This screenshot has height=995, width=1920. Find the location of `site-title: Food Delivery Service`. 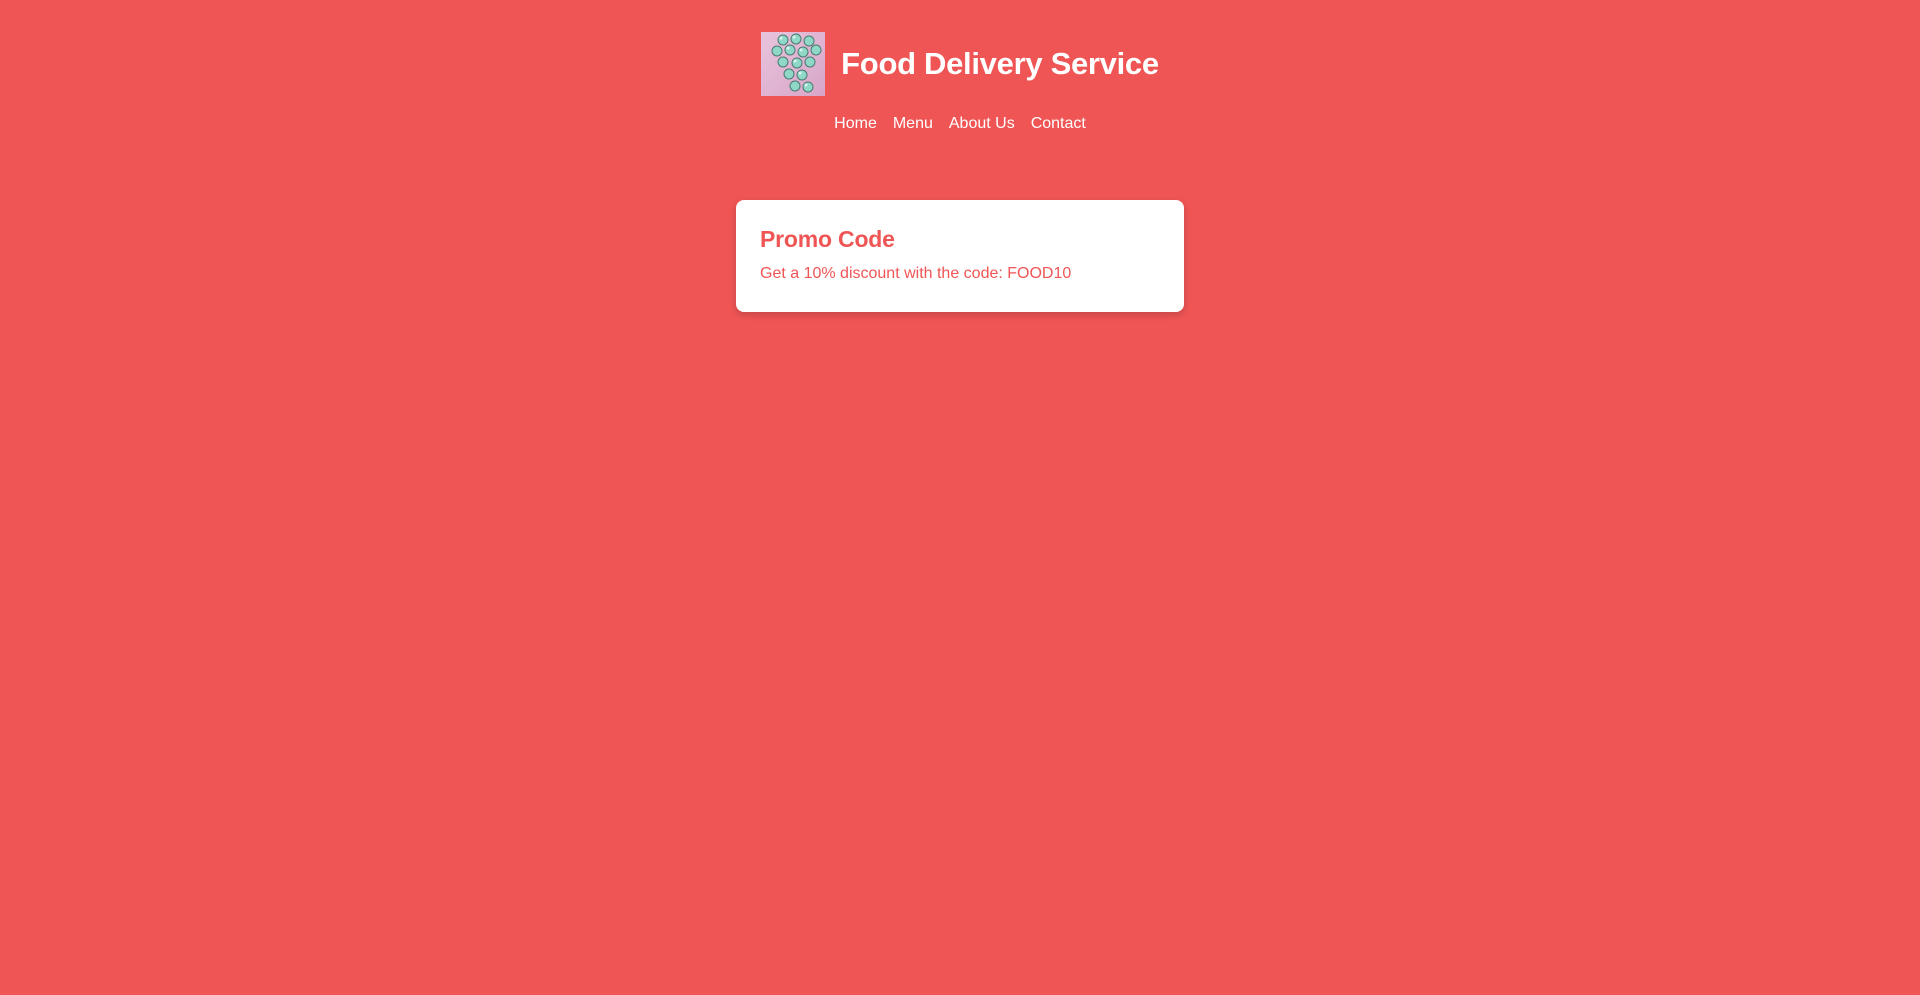

site-title: Food Delivery Service is located at coordinates (1000, 63).